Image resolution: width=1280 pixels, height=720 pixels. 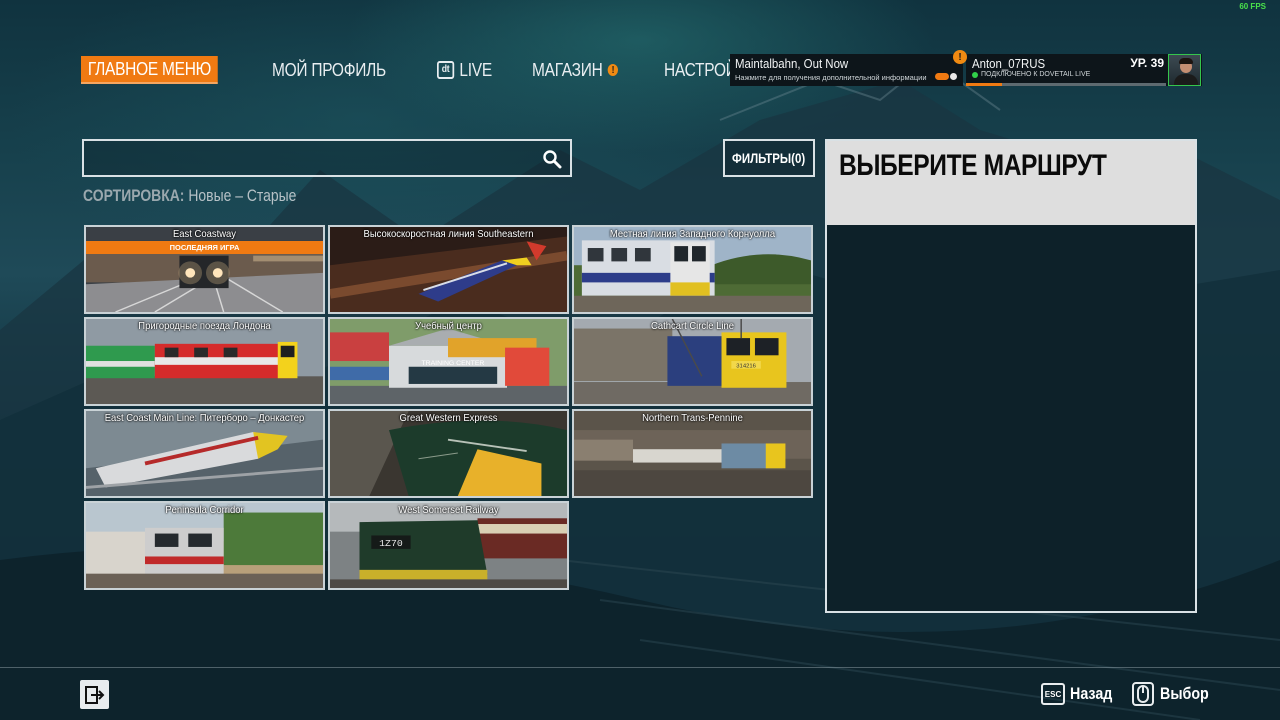 I want to click on route-tile-training-center: TRAINING CENTER Учебный центр, so click(x=448, y=361).